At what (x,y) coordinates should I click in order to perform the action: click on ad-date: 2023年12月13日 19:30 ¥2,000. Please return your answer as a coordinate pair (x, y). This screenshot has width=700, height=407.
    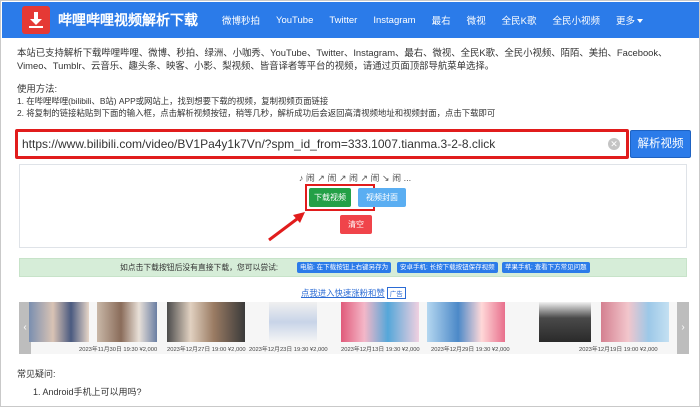
    Looking at the image, I should click on (380, 350).